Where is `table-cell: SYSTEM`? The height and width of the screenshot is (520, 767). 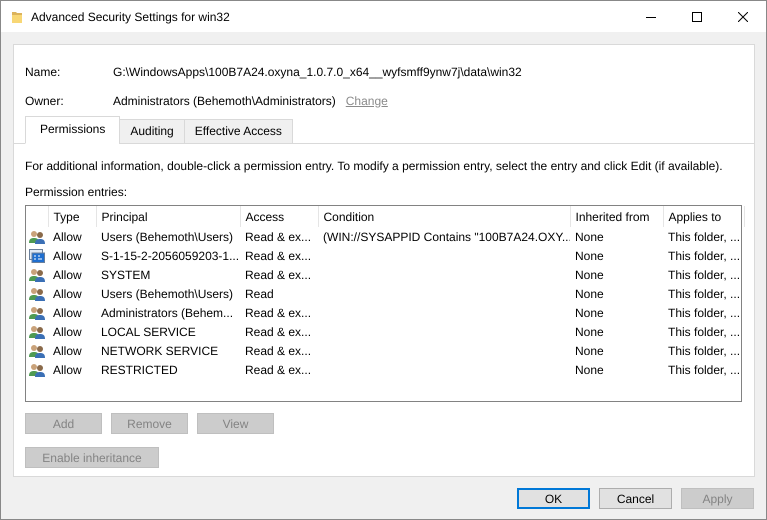
table-cell: SYSTEM is located at coordinates (125, 275).